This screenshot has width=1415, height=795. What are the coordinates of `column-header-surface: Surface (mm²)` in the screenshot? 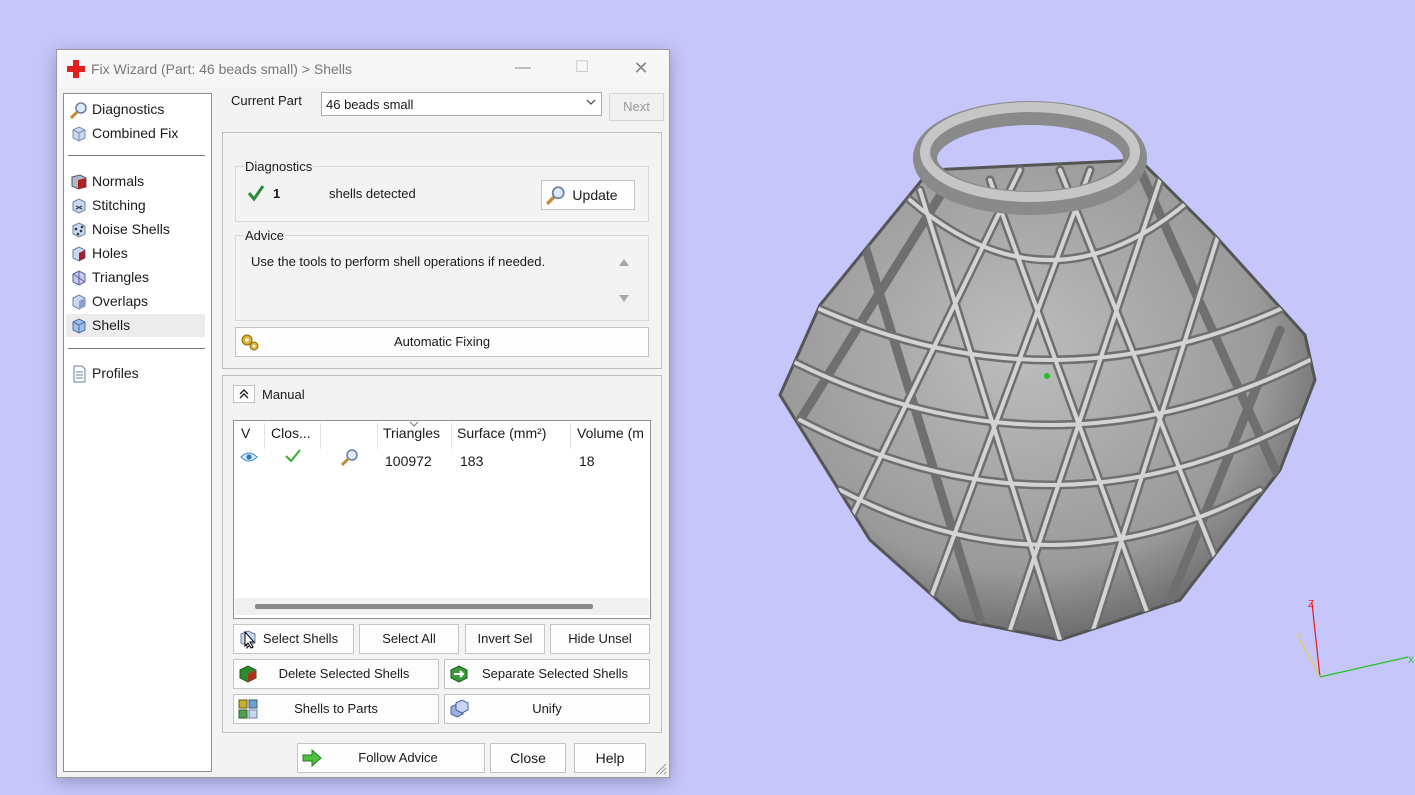 It's located at (501, 437).